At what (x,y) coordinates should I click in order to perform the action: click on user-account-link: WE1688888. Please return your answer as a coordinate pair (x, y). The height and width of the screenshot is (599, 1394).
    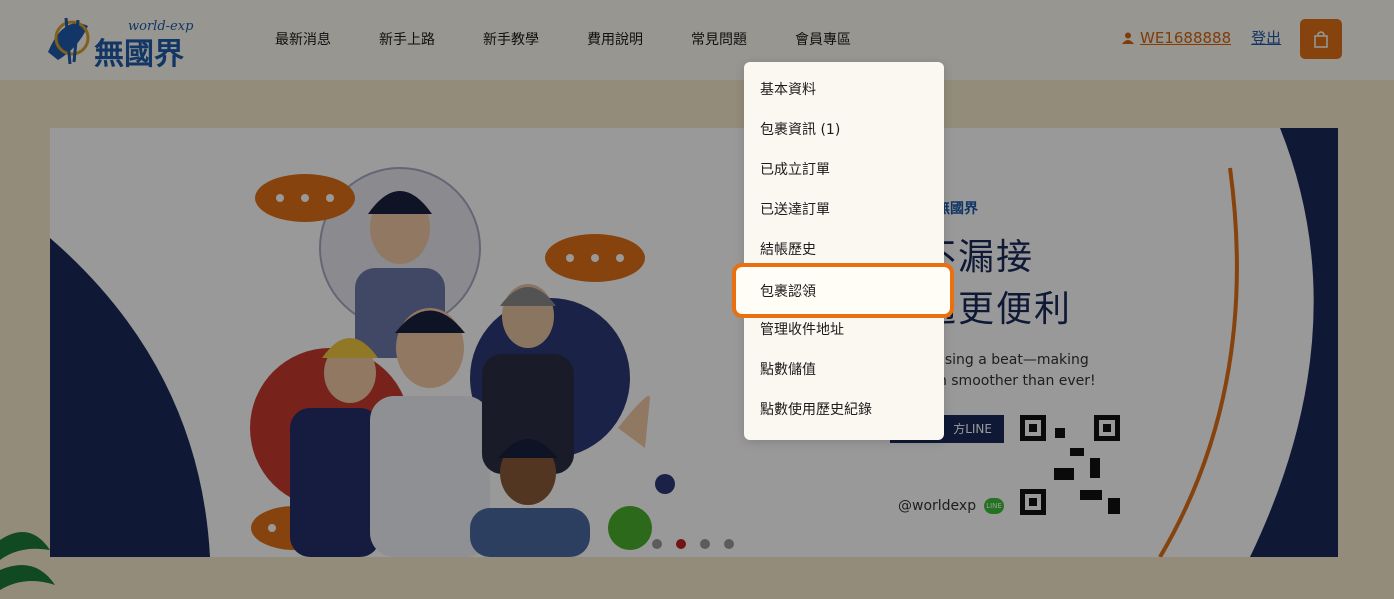
    Looking at the image, I should click on (1176, 38).